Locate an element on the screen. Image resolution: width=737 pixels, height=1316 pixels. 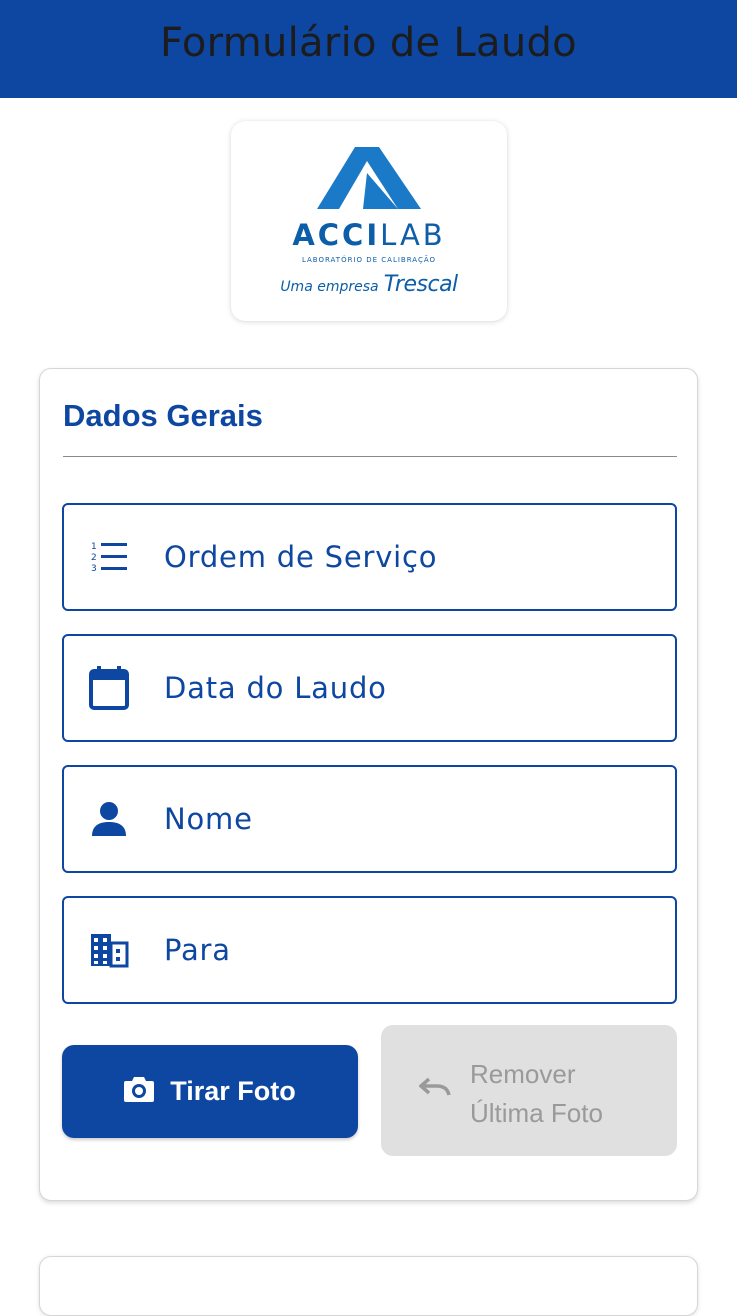
calendar-icon is located at coordinates (109, 688).